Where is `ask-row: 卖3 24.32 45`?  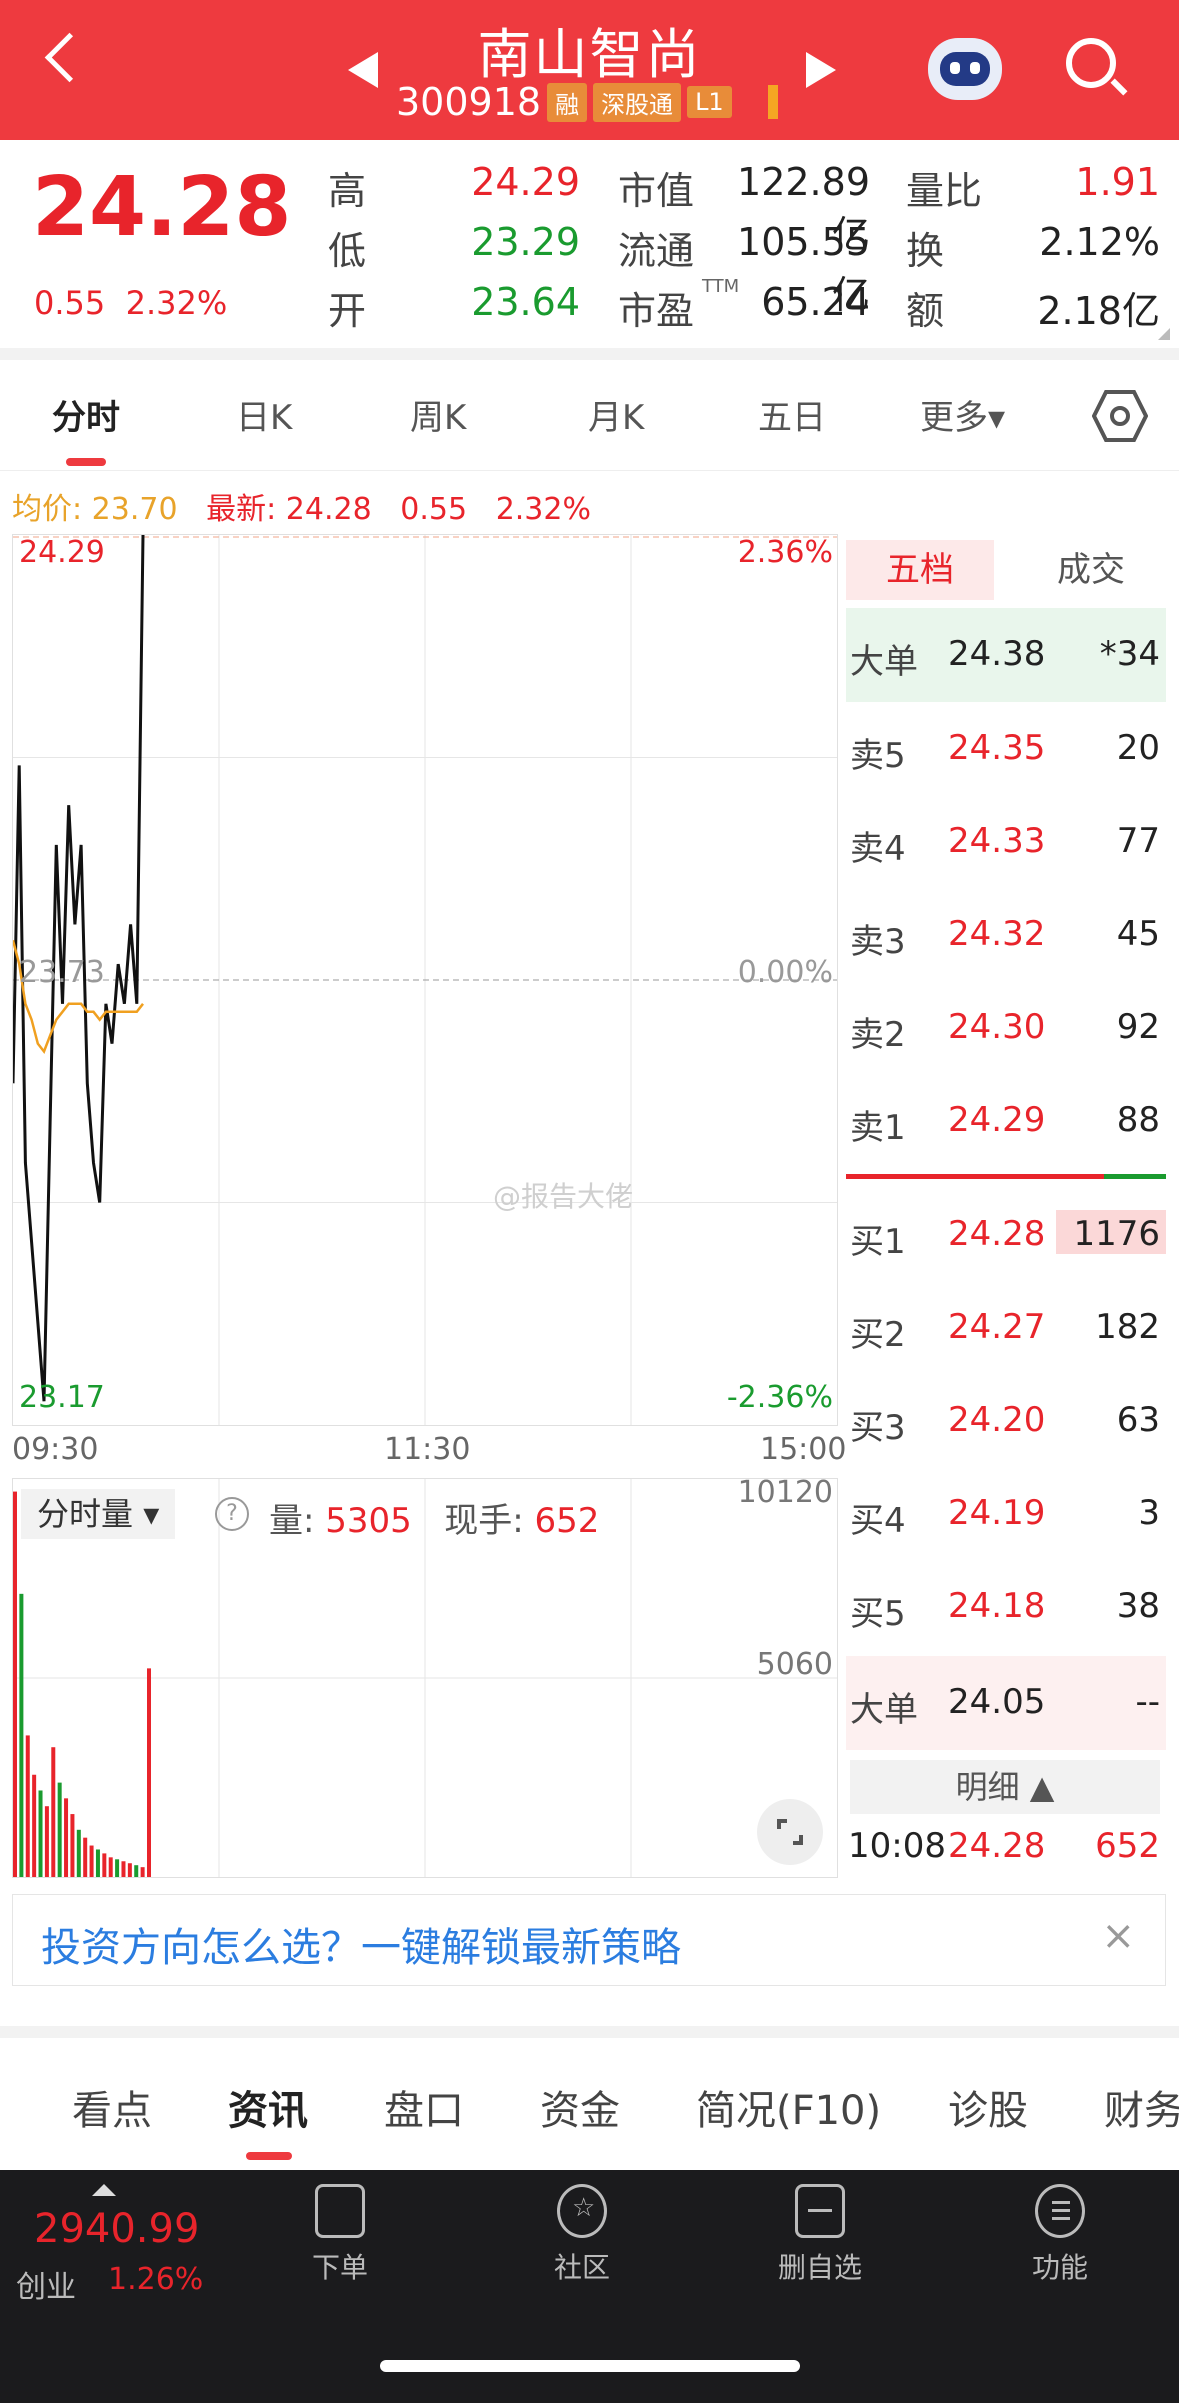
ask-row: 卖3 24.32 45 is located at coordinates (1006, 935).